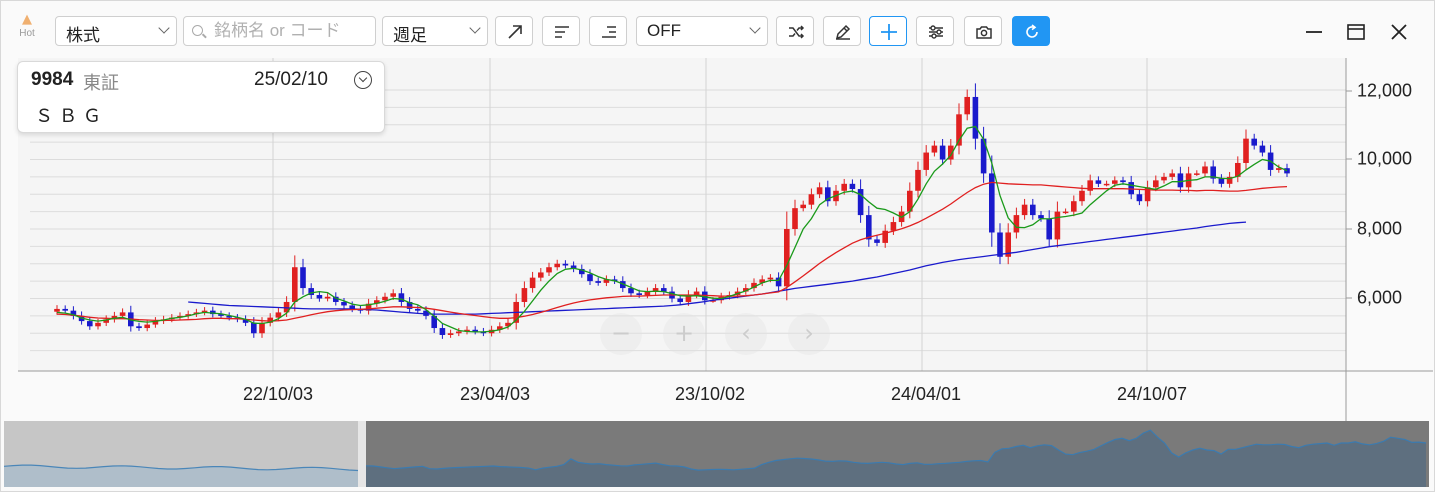 This screenshot has width=1435, height=492. Describe the element at coordinates (1380, 228) in the screenshot. I see `y-tick-label: 8,000` at that location.